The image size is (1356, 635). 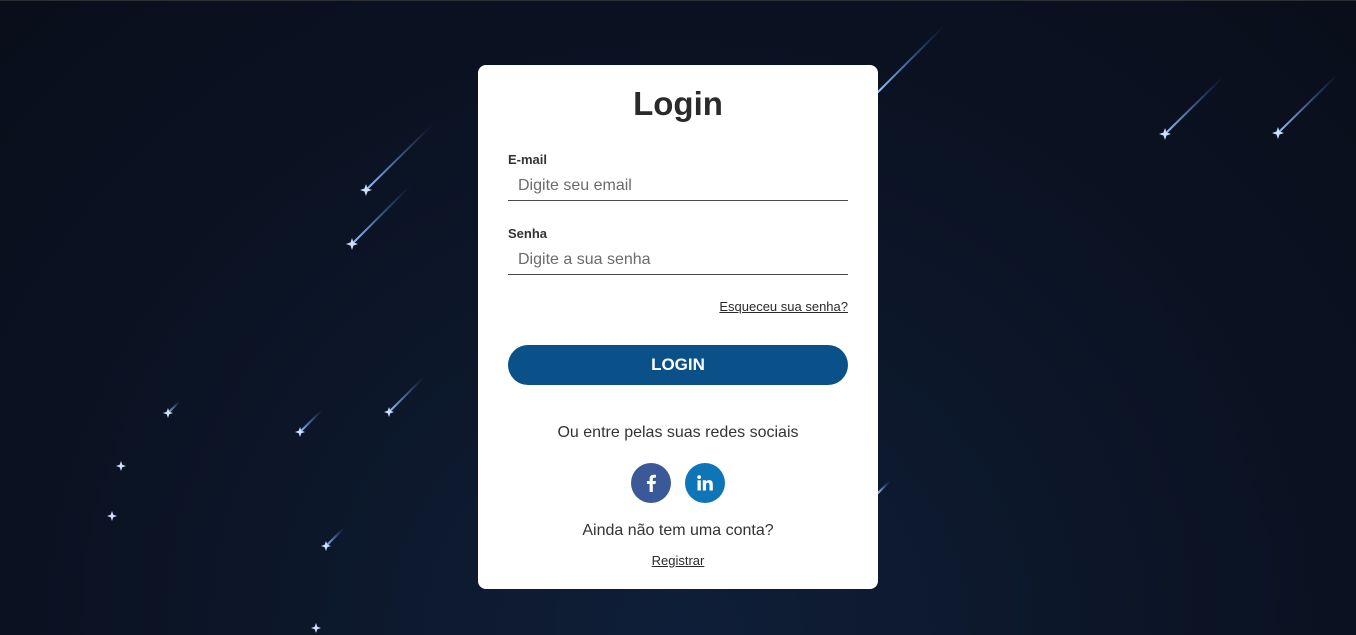 What do you see at coordinates (528, 233) in the screenshot?
I see `password-label: Senha` at bounding box center [528, 233].